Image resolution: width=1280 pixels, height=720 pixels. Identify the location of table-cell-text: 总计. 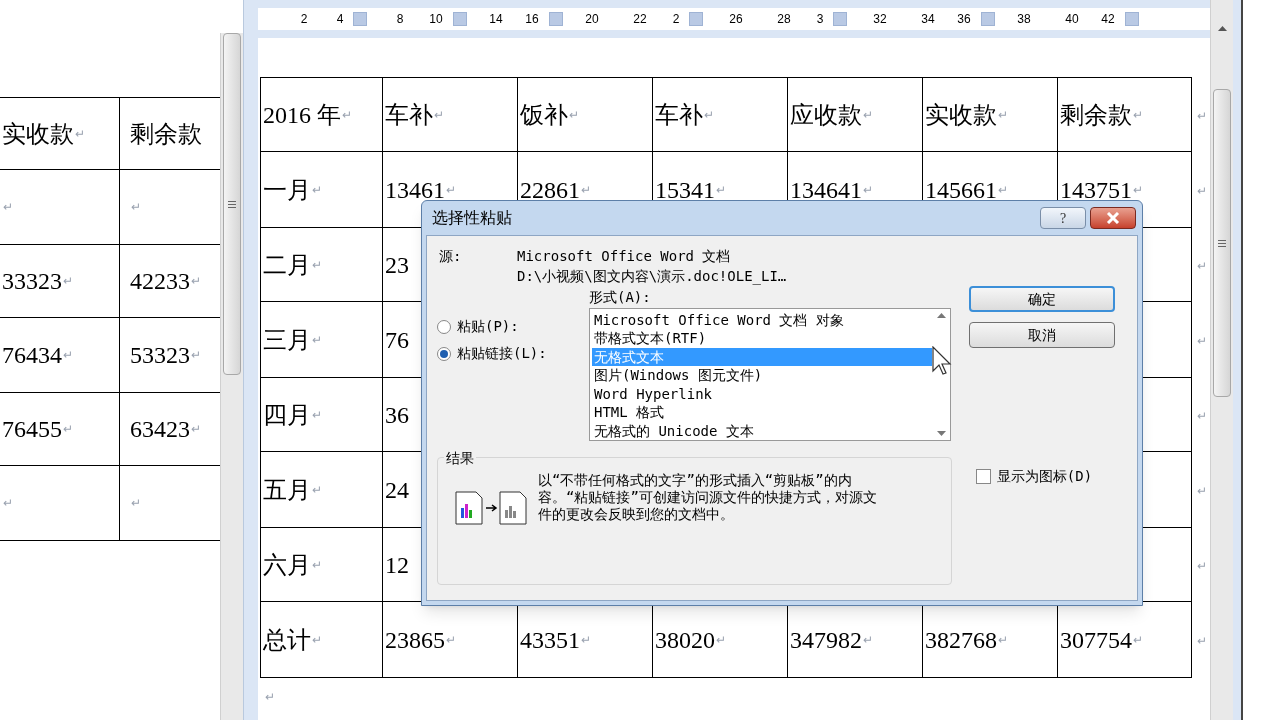
(287, 640).